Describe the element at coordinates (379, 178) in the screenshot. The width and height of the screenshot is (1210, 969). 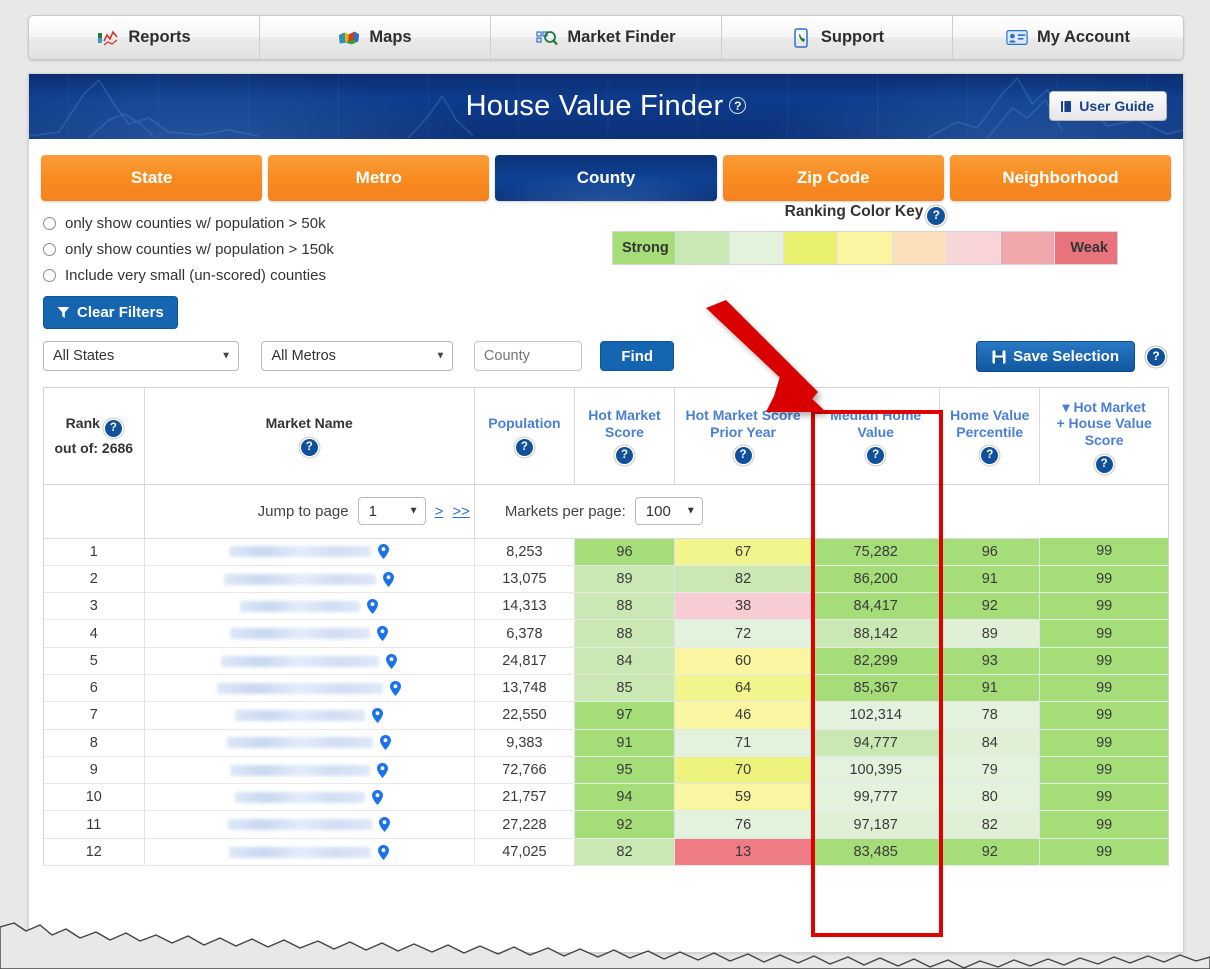
I see `geo-tab-metro: Metro` at that location.